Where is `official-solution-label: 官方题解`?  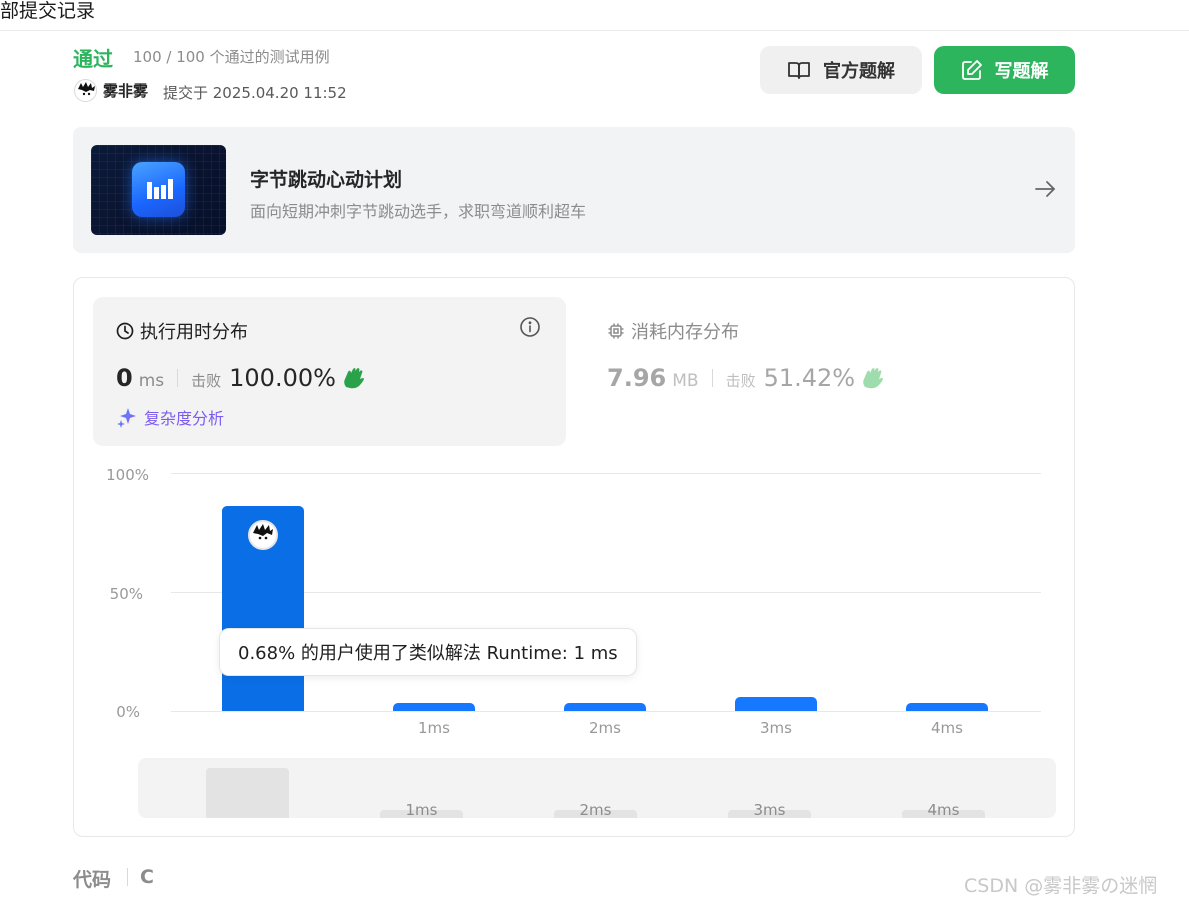 official-solution-label: 官方题解 is located at coordinates (859, 71).